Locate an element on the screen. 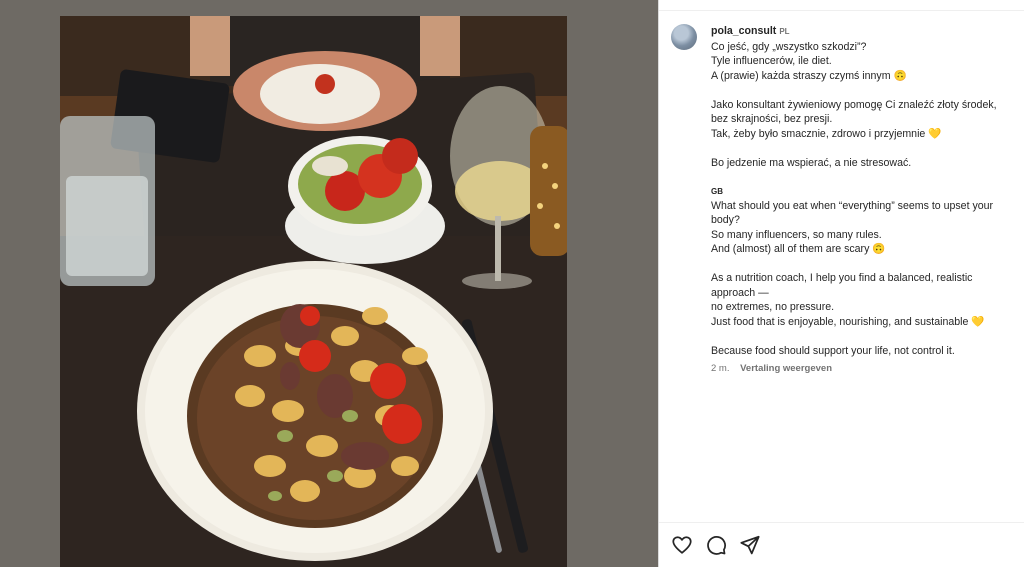 The image size is (1024, 567). caption-line: no extremes, no pressure. is located at coordinates (773, 307).